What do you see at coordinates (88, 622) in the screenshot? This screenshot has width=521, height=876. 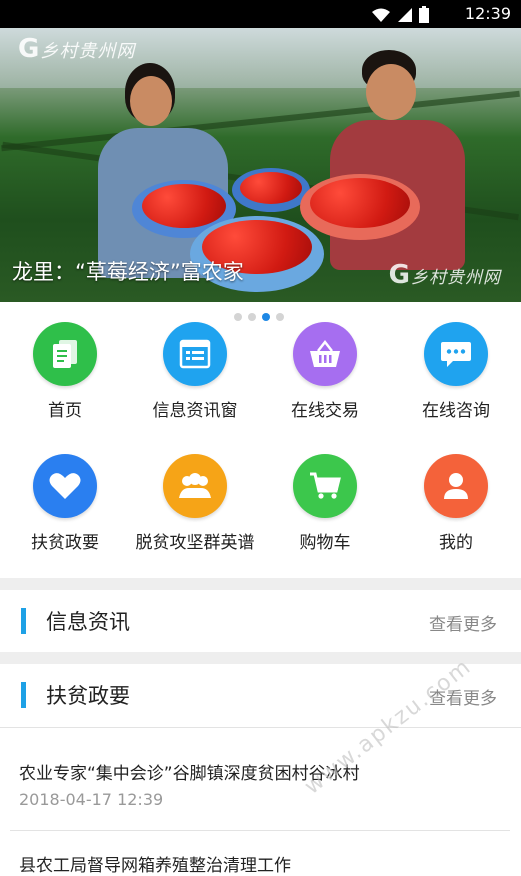 I see `section-title: 信息资讯` at bounding box center [88, 622].